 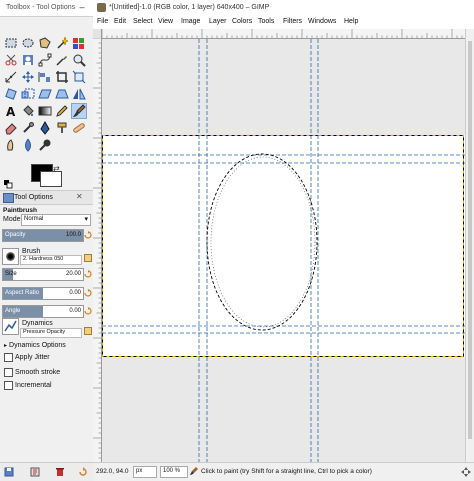 I want to click on reset-colors-icon, so click(x=8, y=184).